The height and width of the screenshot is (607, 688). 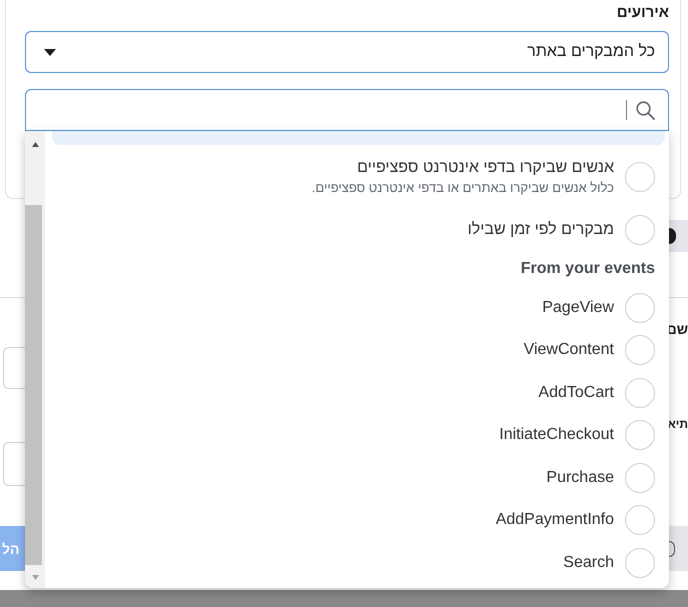 I want to click on scrollbar-thumb, so click(x=33, y=385).